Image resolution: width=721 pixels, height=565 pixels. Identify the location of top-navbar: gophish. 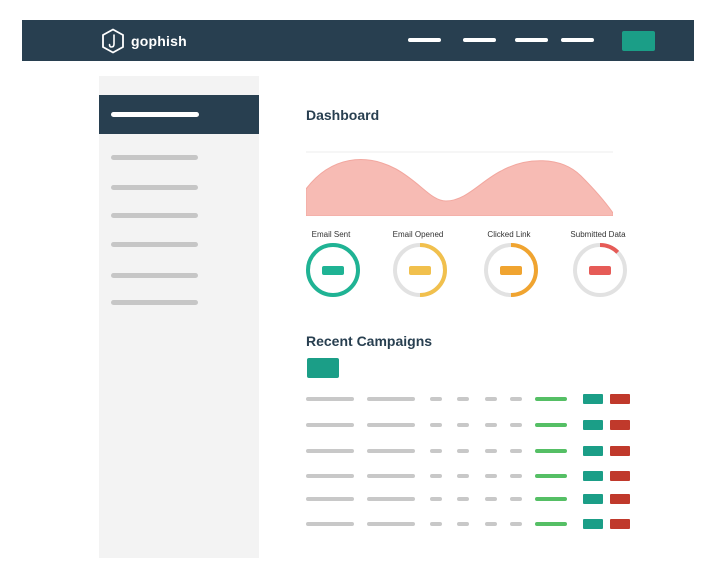
(358, 40).